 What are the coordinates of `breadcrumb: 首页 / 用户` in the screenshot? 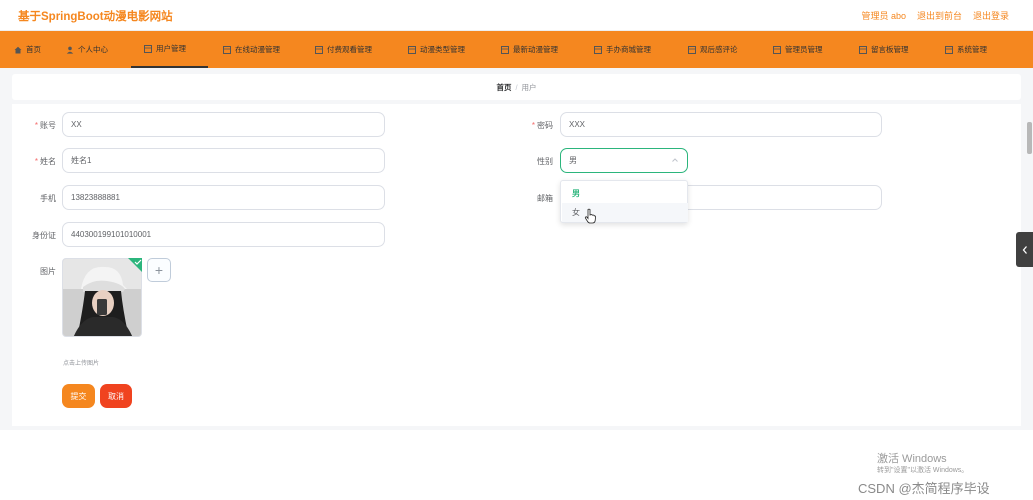 It's located at (516, 87).